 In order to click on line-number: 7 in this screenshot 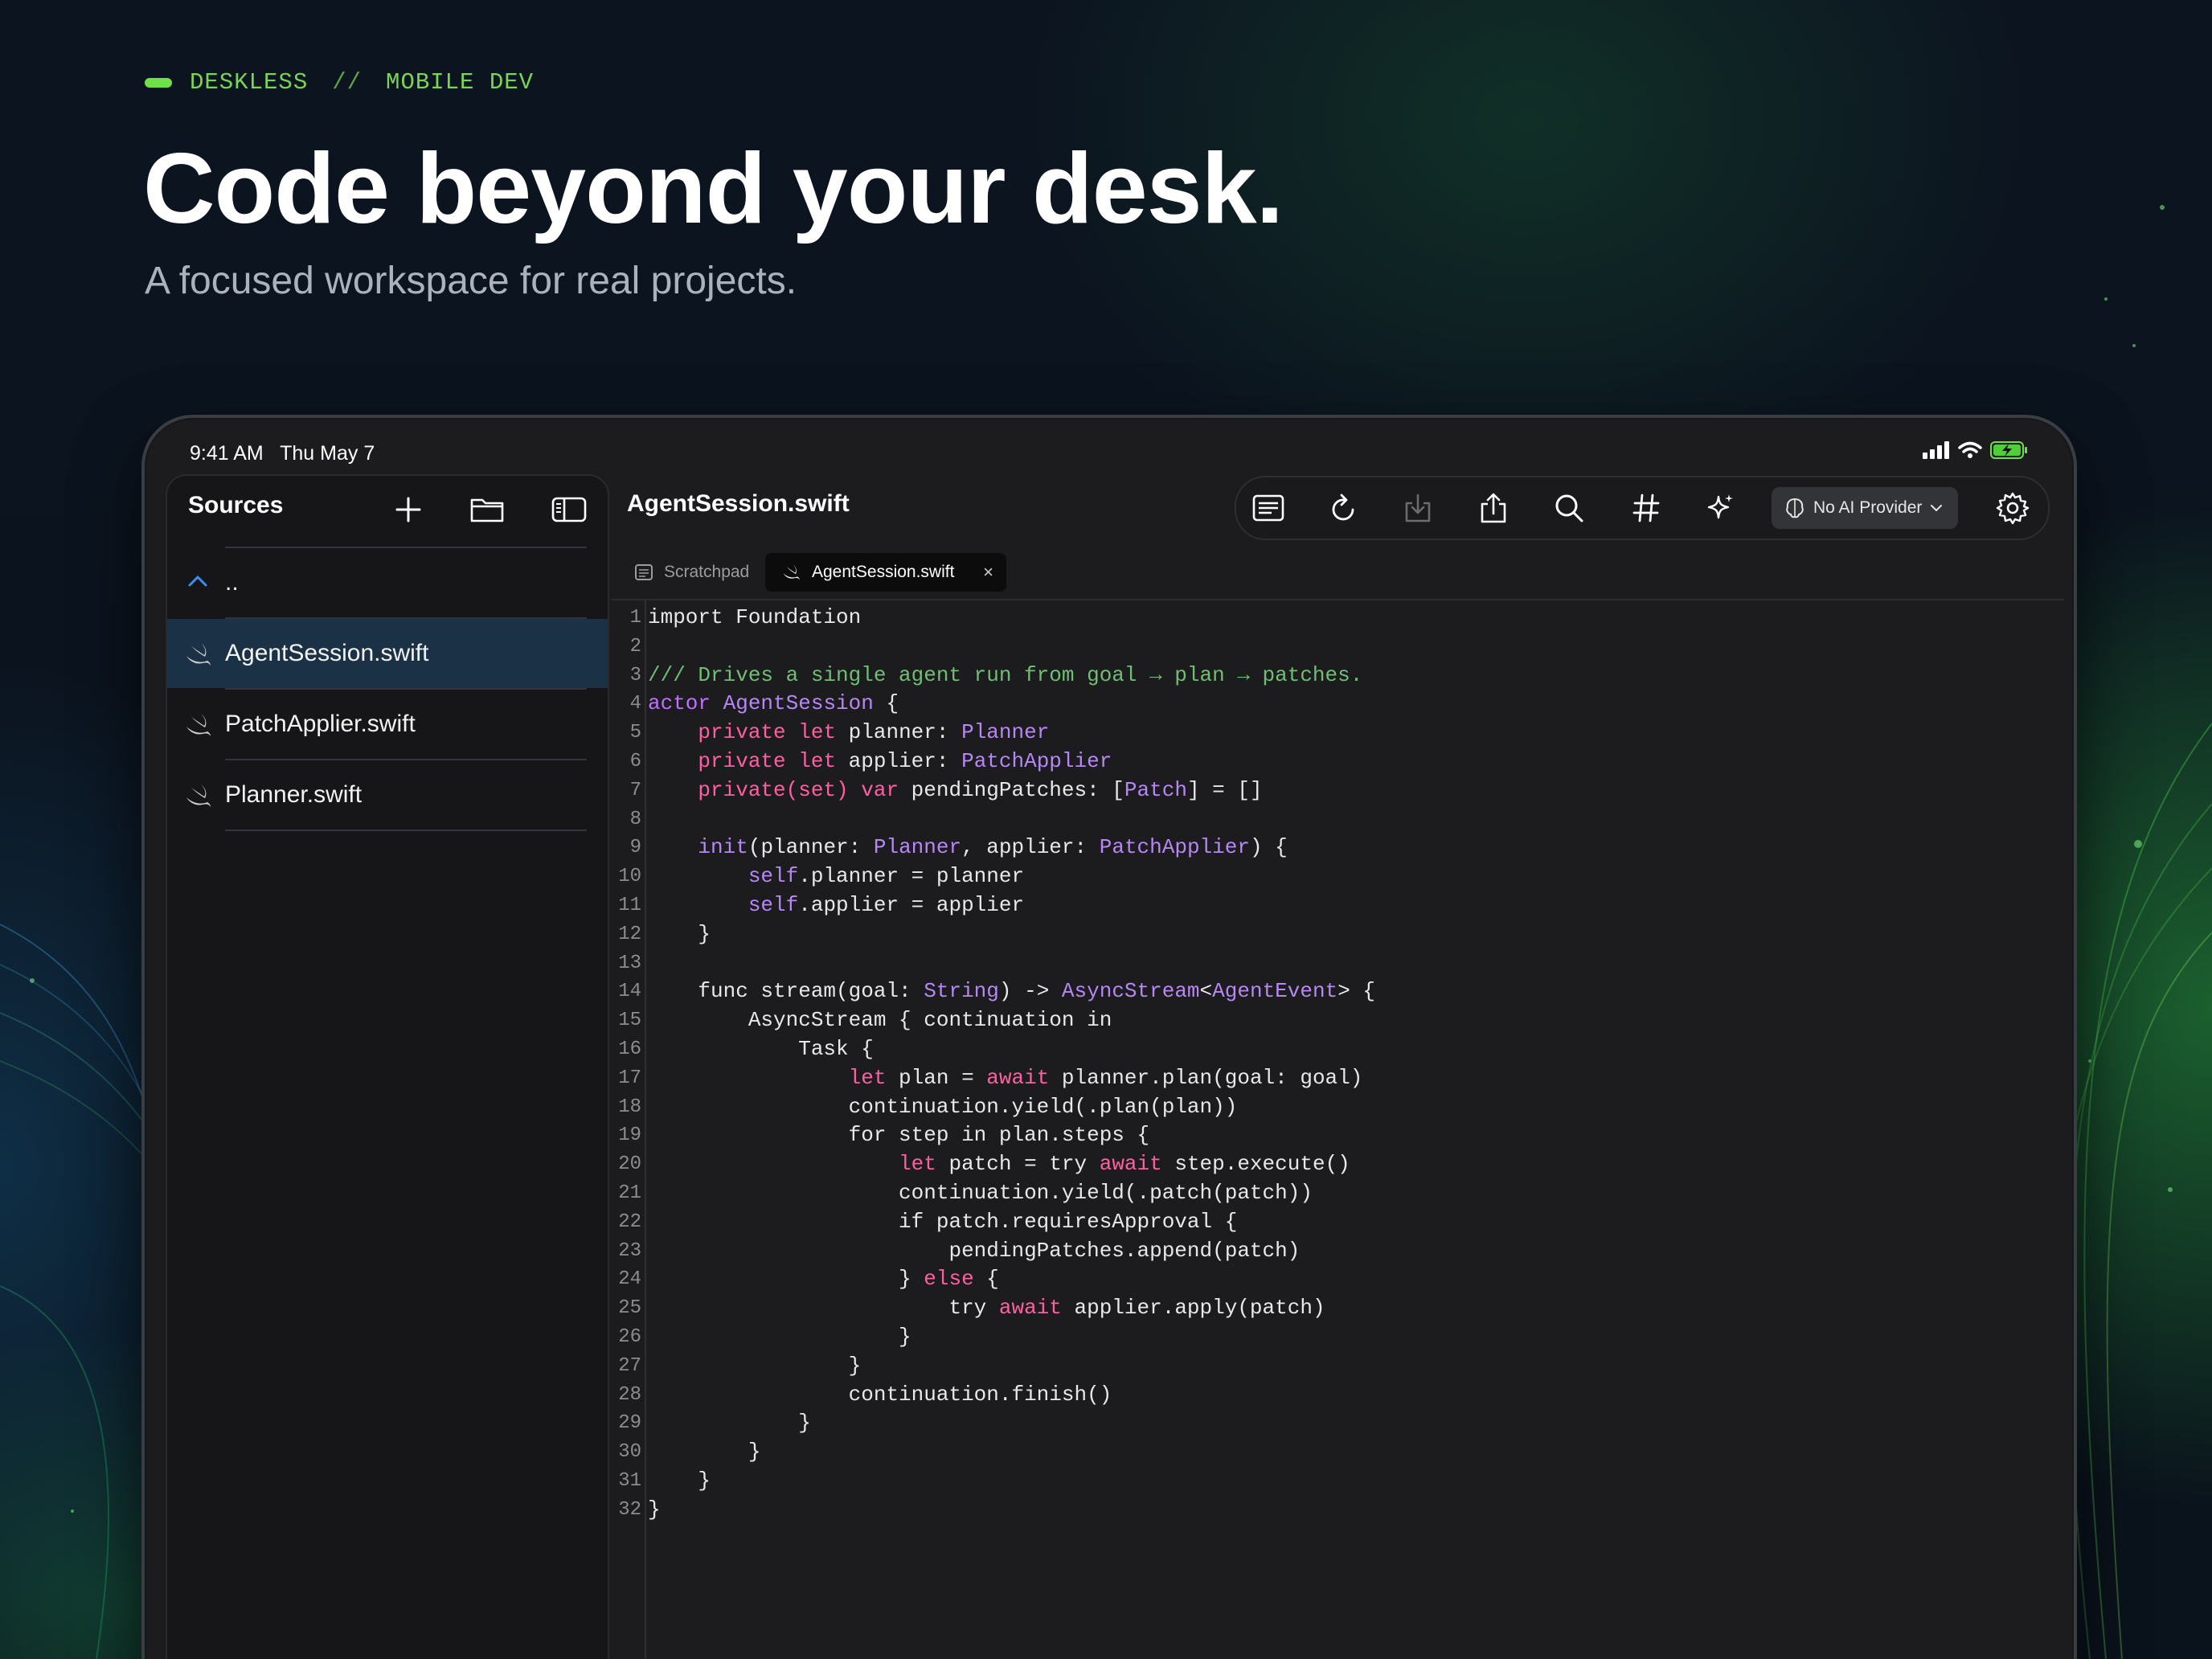, I will do `click(635, 790)`.